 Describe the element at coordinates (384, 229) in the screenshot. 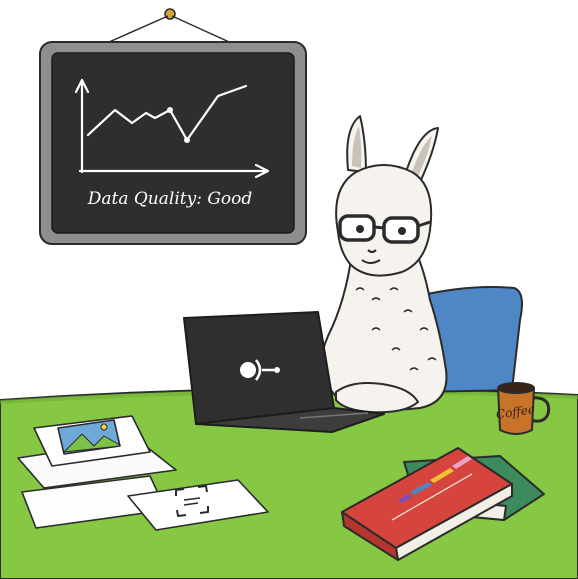

I see `llama-glasses` at that location.